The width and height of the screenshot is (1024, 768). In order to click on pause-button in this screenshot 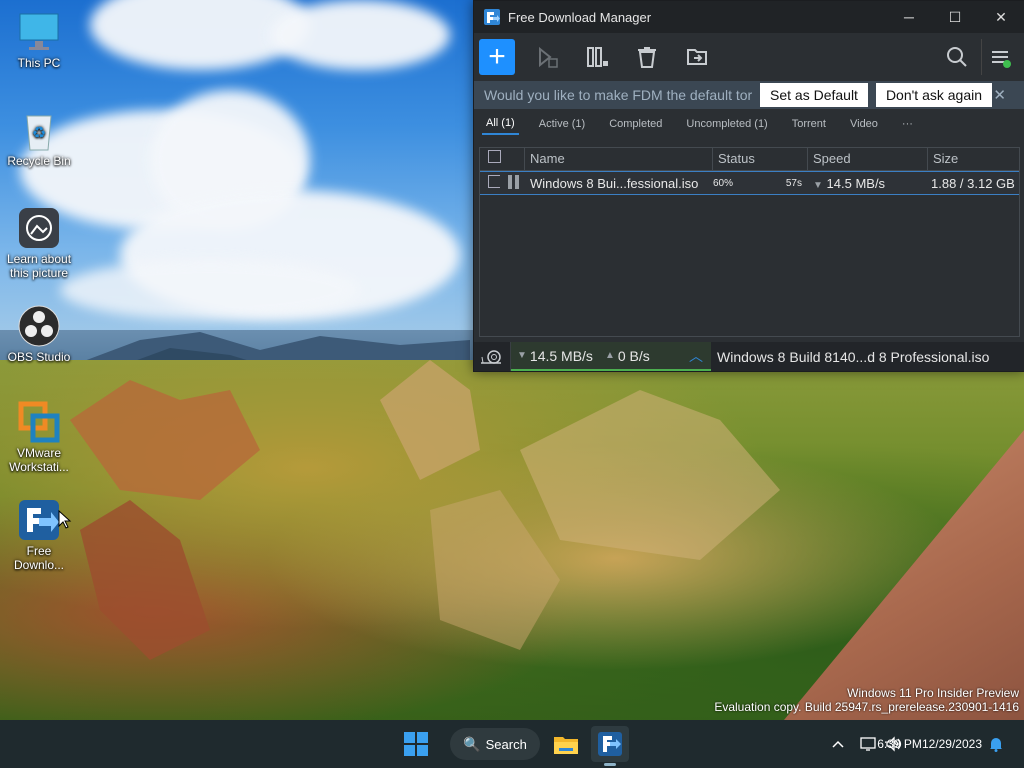, I will do `click(597, 57)`.